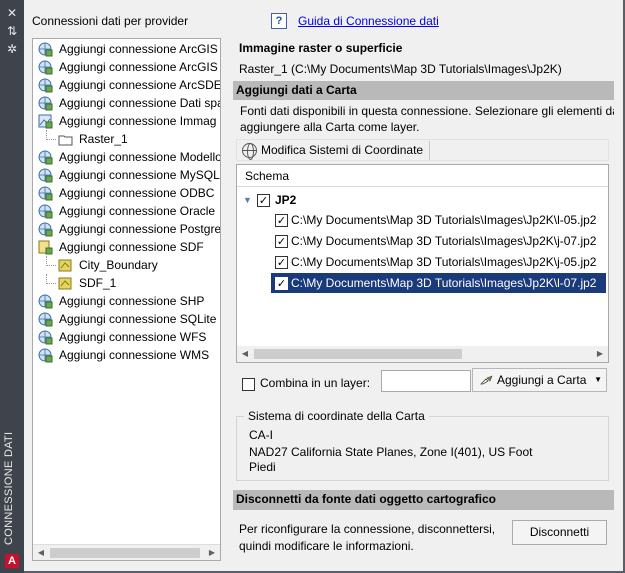 Image resolution: width=625 pixels, height=573 pixels. What do you see at coordinates (137, 193) in the screenshot?
I see `tree-item-label: Aggiungi connessione ODBC` at bounding box center [137, 193].